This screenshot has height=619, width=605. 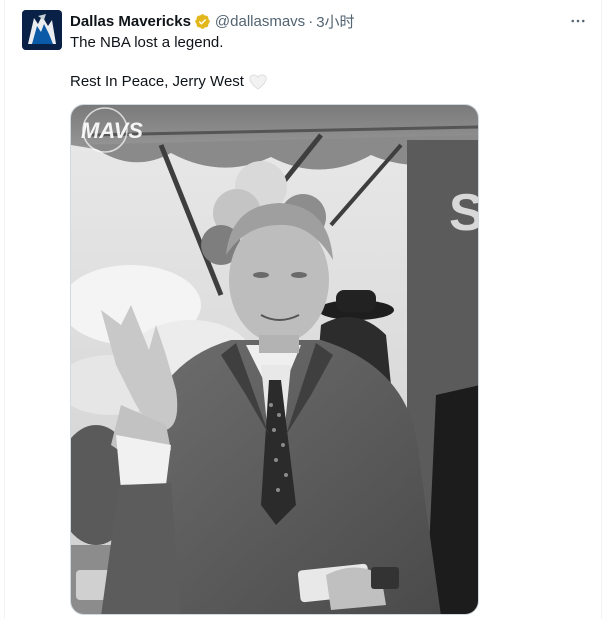 I want to click on more-options-button, so click(x=578, y=21).